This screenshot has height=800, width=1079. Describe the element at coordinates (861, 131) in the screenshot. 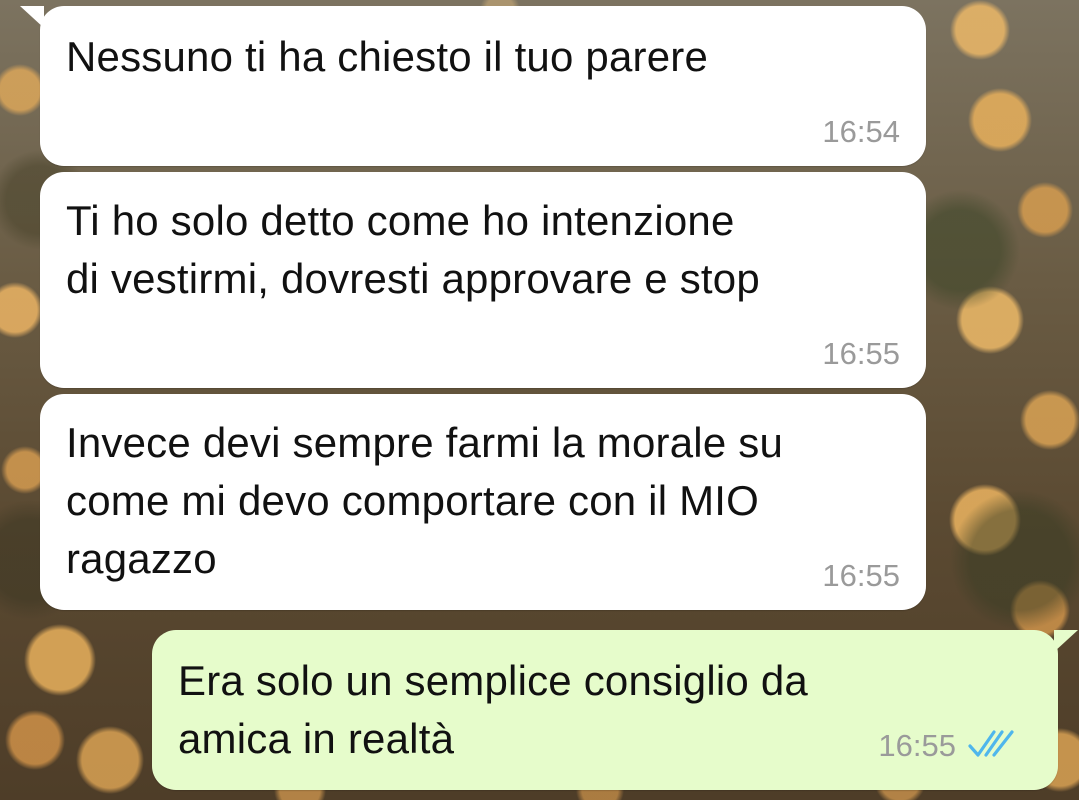

I see `message-timestamp: 16:54` at that location.